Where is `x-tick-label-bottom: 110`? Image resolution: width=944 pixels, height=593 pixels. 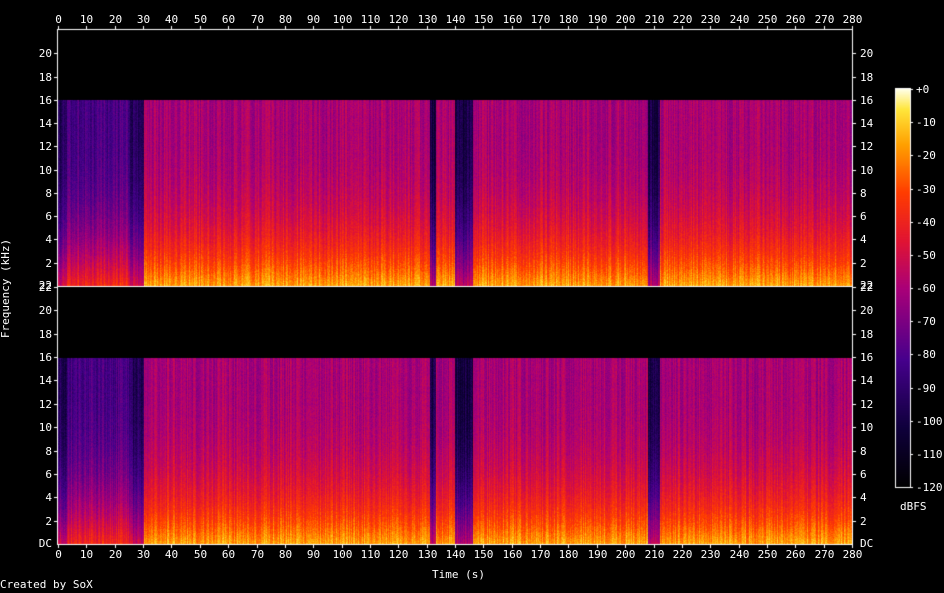
x-tick-label-bottom: 110 is located at coordinates (370, 554).